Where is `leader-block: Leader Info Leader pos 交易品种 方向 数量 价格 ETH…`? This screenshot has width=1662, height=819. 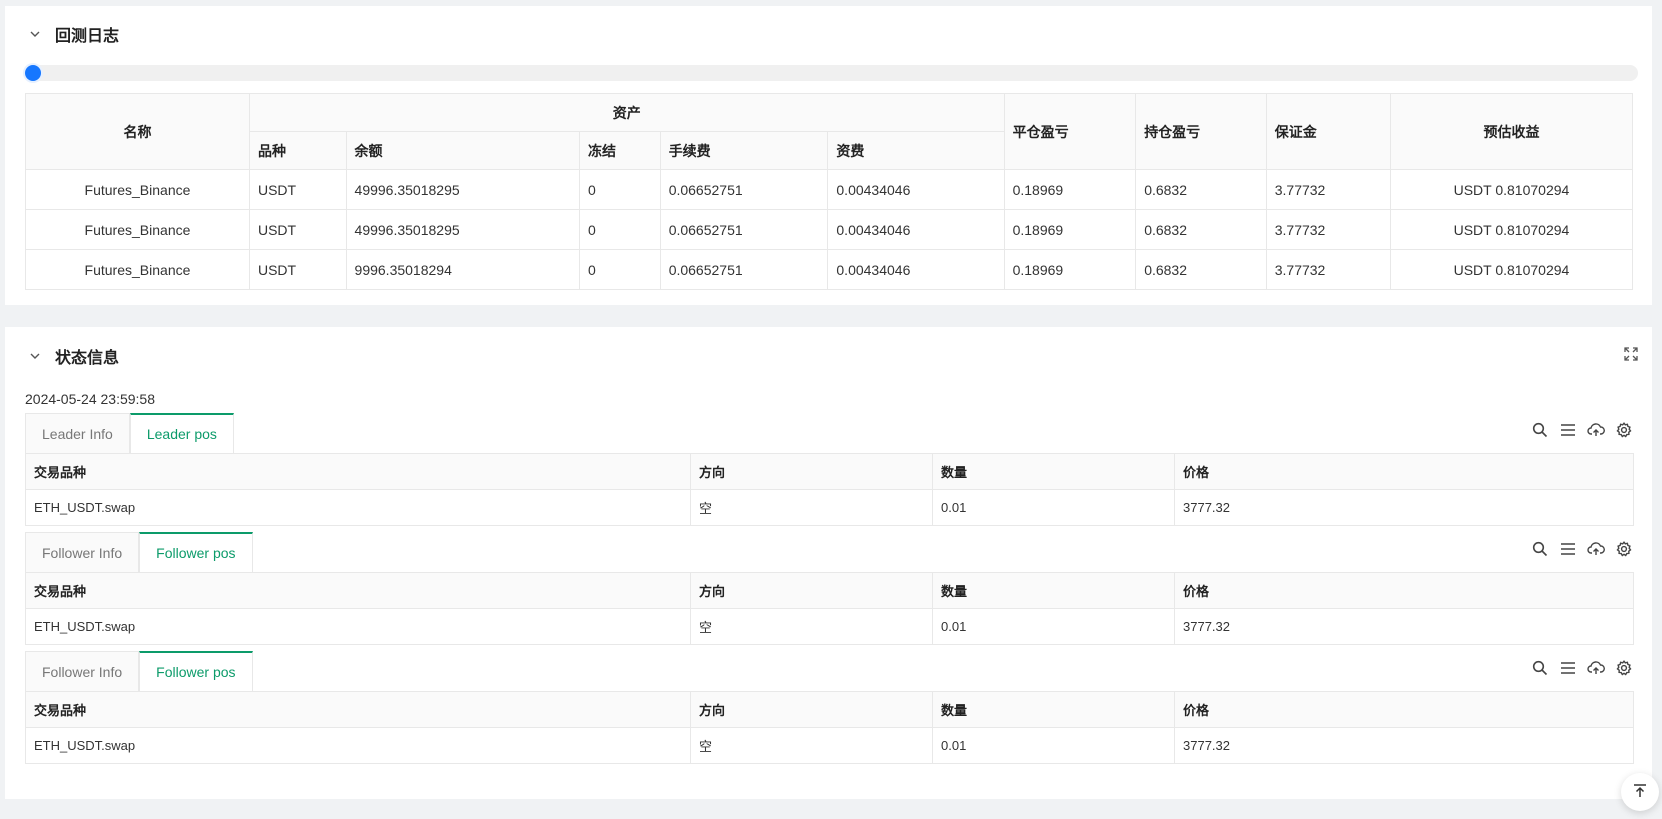
leader-block: Leader Info Leader pos 交易品种 方向 数量 价格 ETH… is located at coordinates (829, 469).